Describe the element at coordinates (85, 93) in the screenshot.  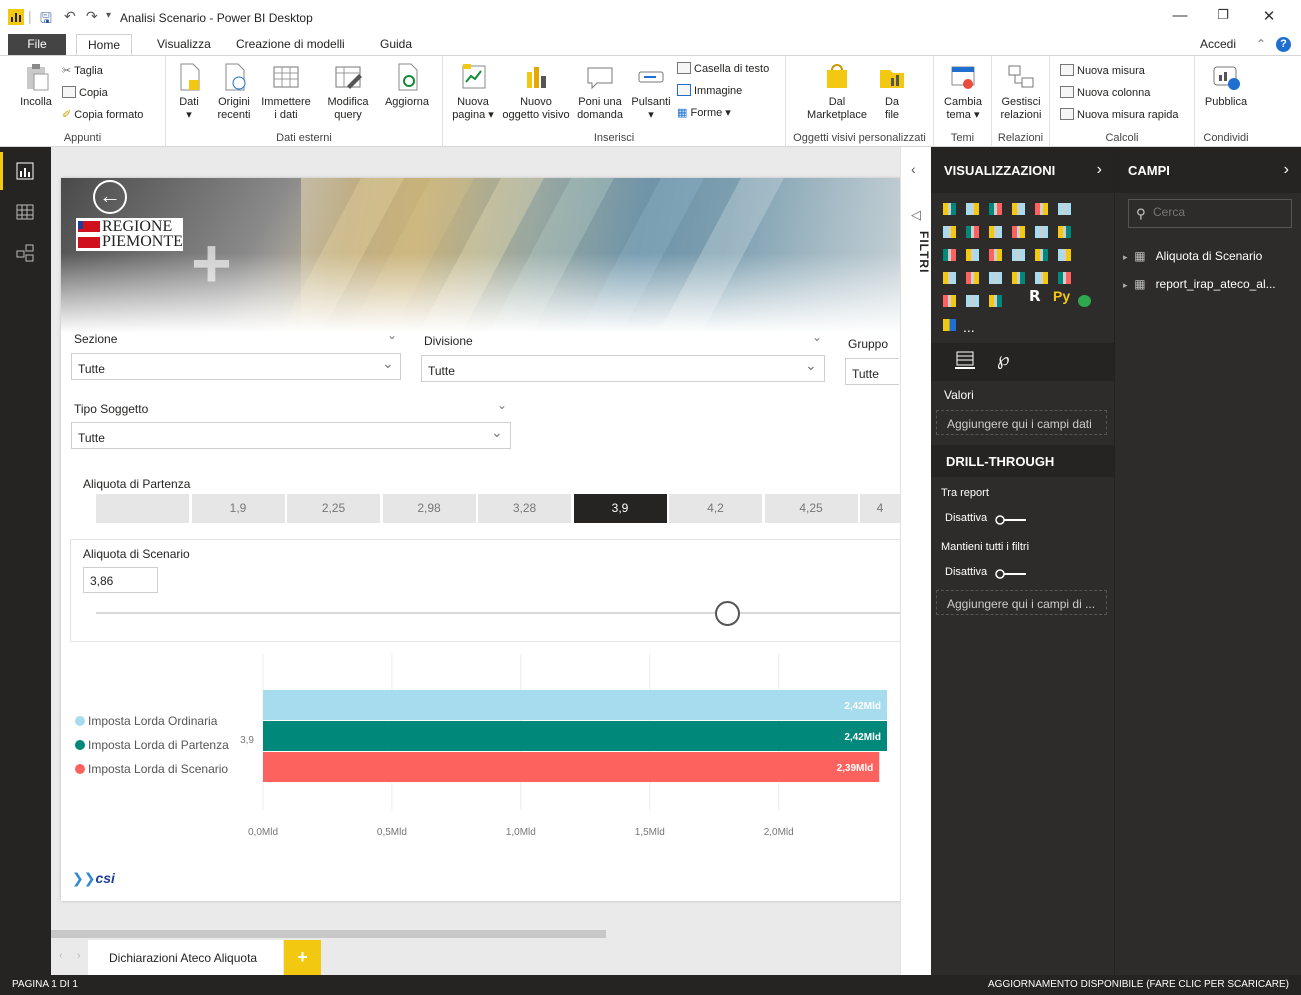
I see `copy-button: Copia` at that location.